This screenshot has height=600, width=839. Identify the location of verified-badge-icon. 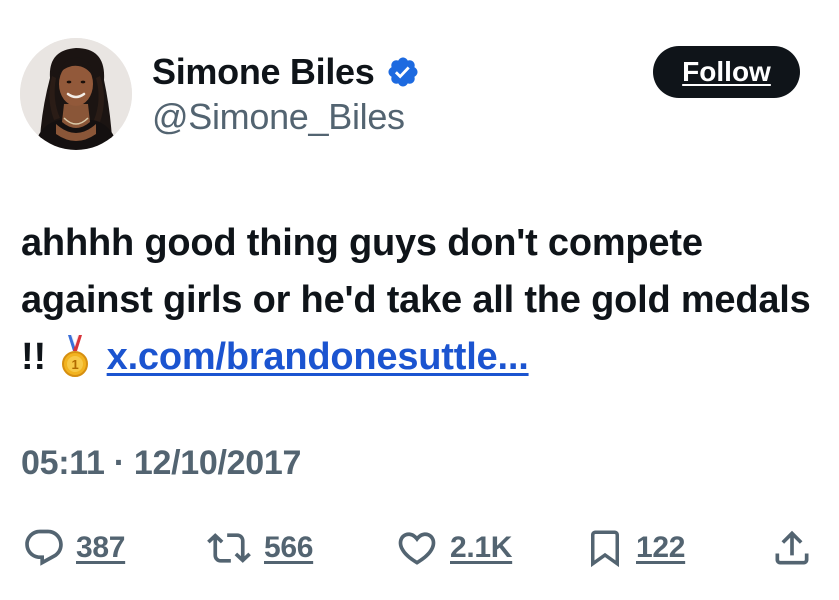
(403, 72).